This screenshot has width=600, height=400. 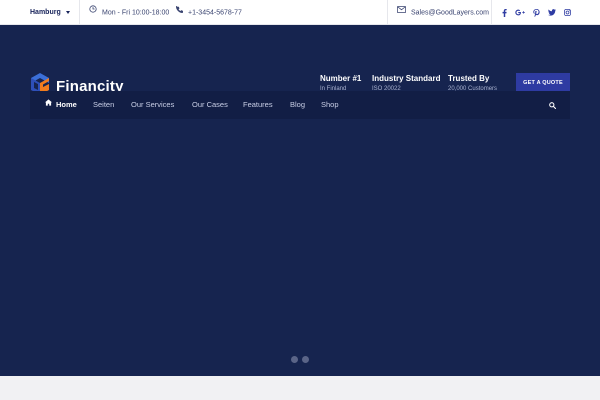 I want to click on nav-item-our-services: Our Services, so click(x=152, y=105).